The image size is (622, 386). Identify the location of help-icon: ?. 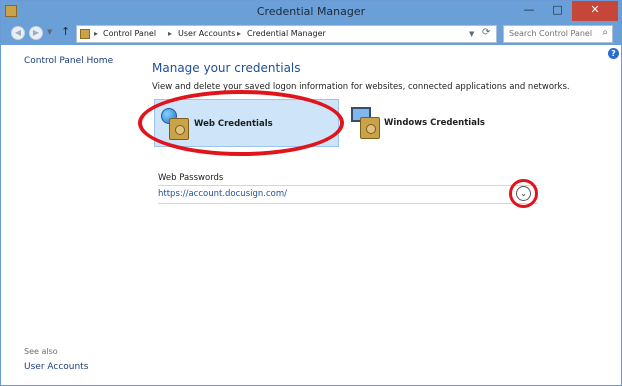
(613, 53).